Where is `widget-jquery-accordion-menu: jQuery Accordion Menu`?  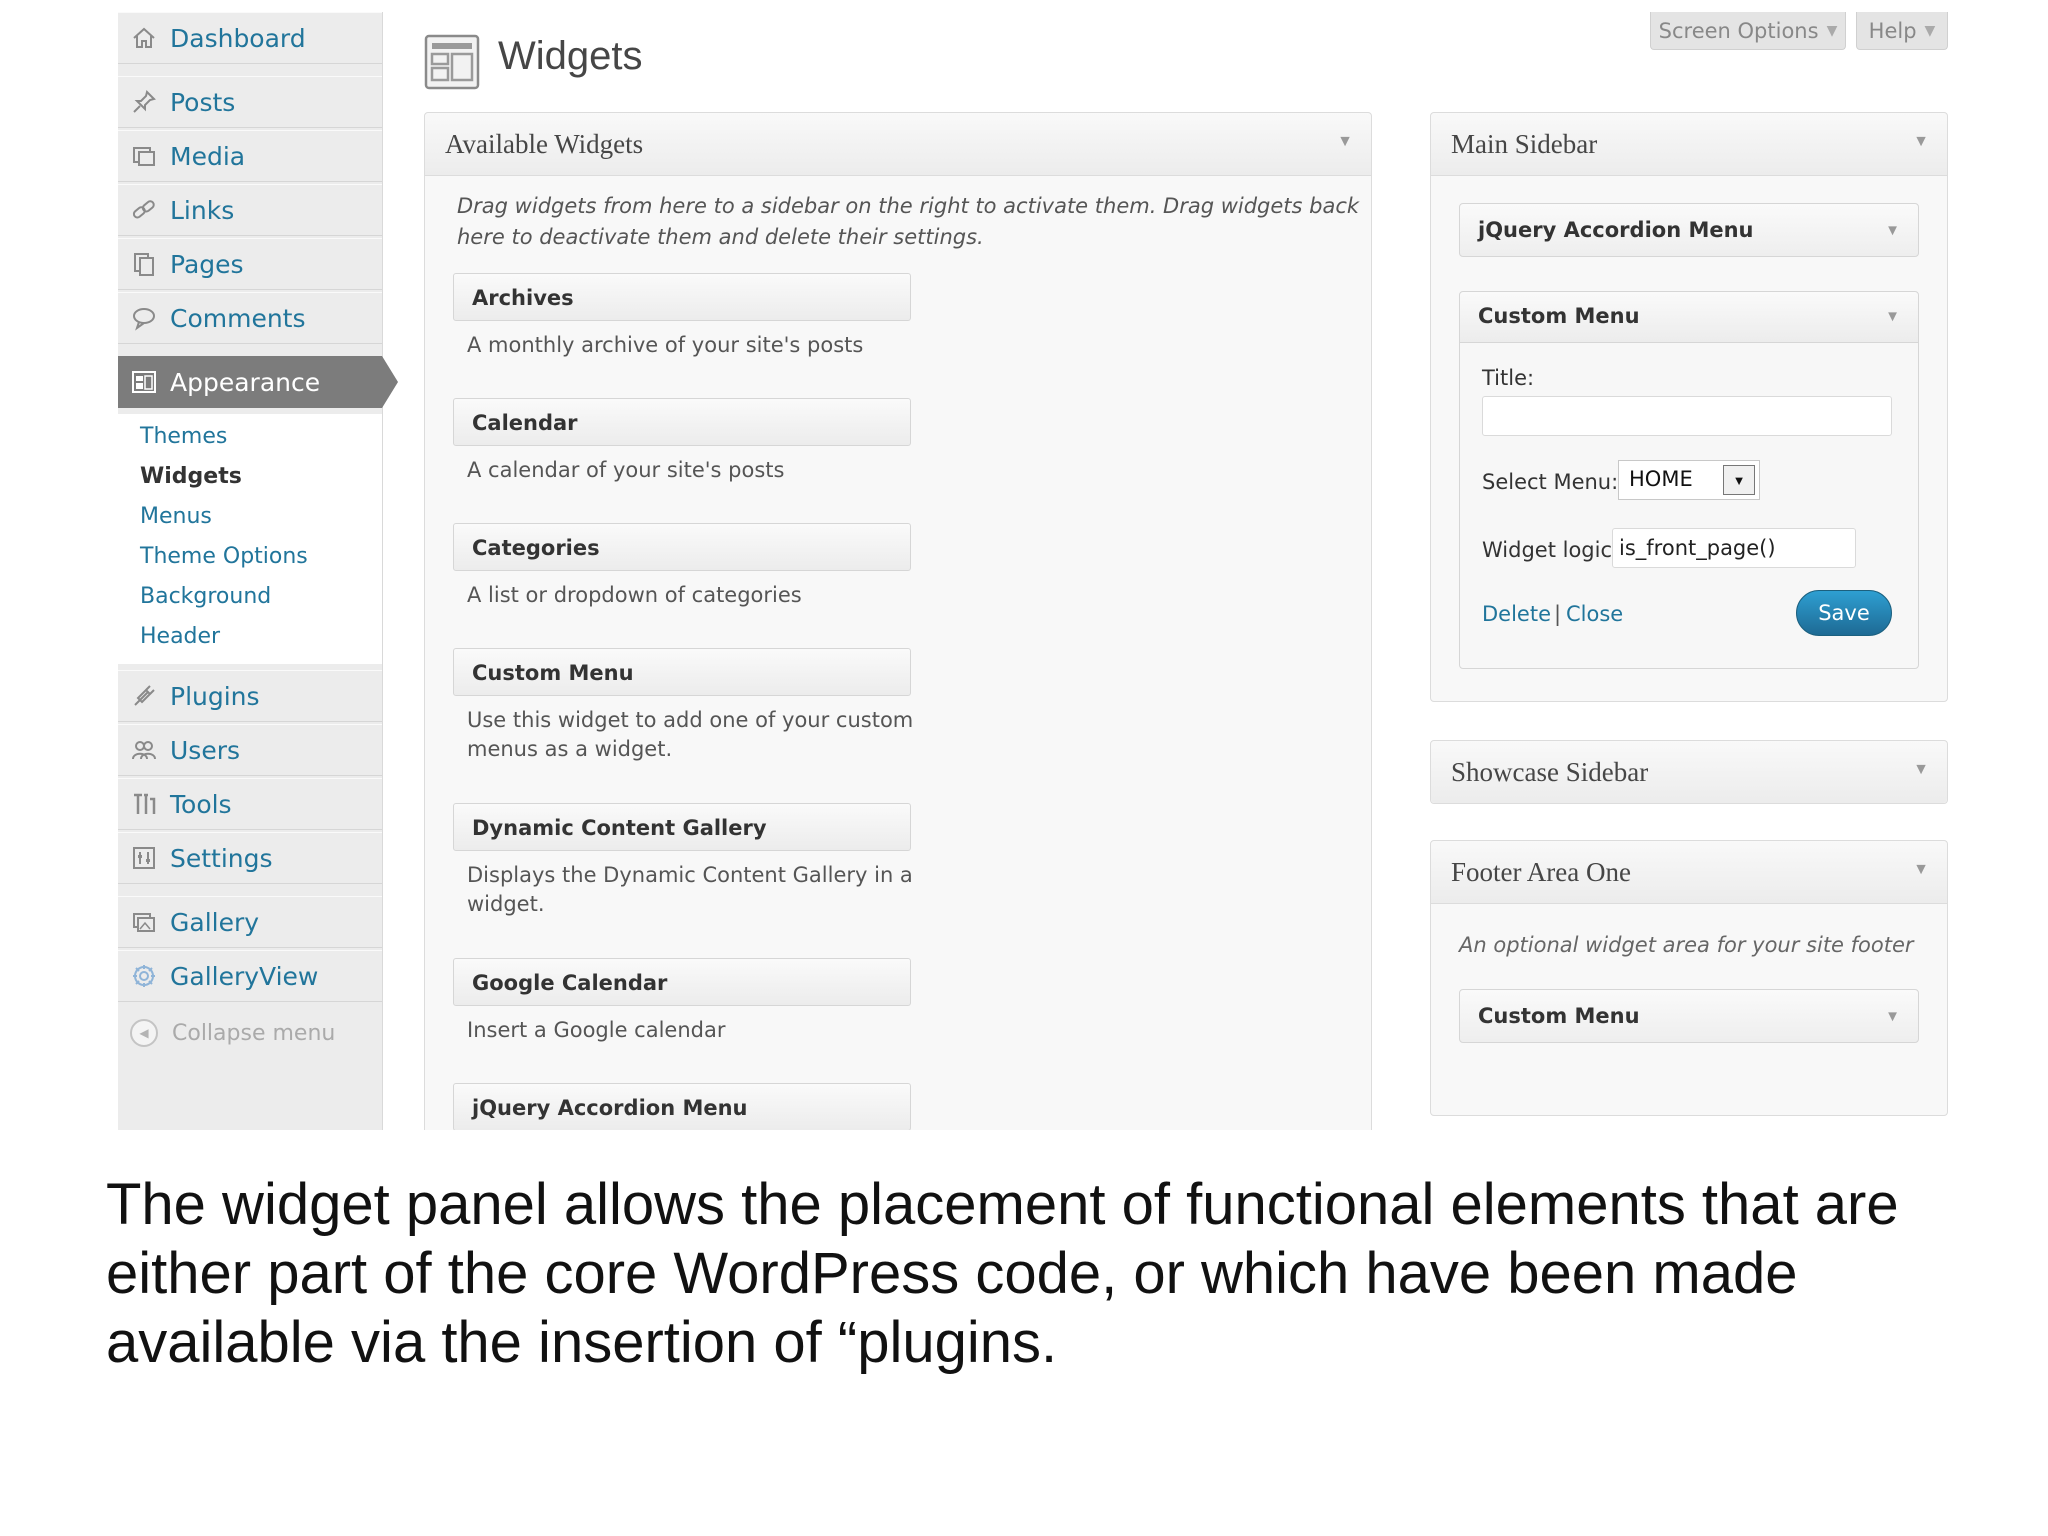 widget-jquery-accordion-menu: jQuery Accordion Menu is located at coordinates (682, 1106).